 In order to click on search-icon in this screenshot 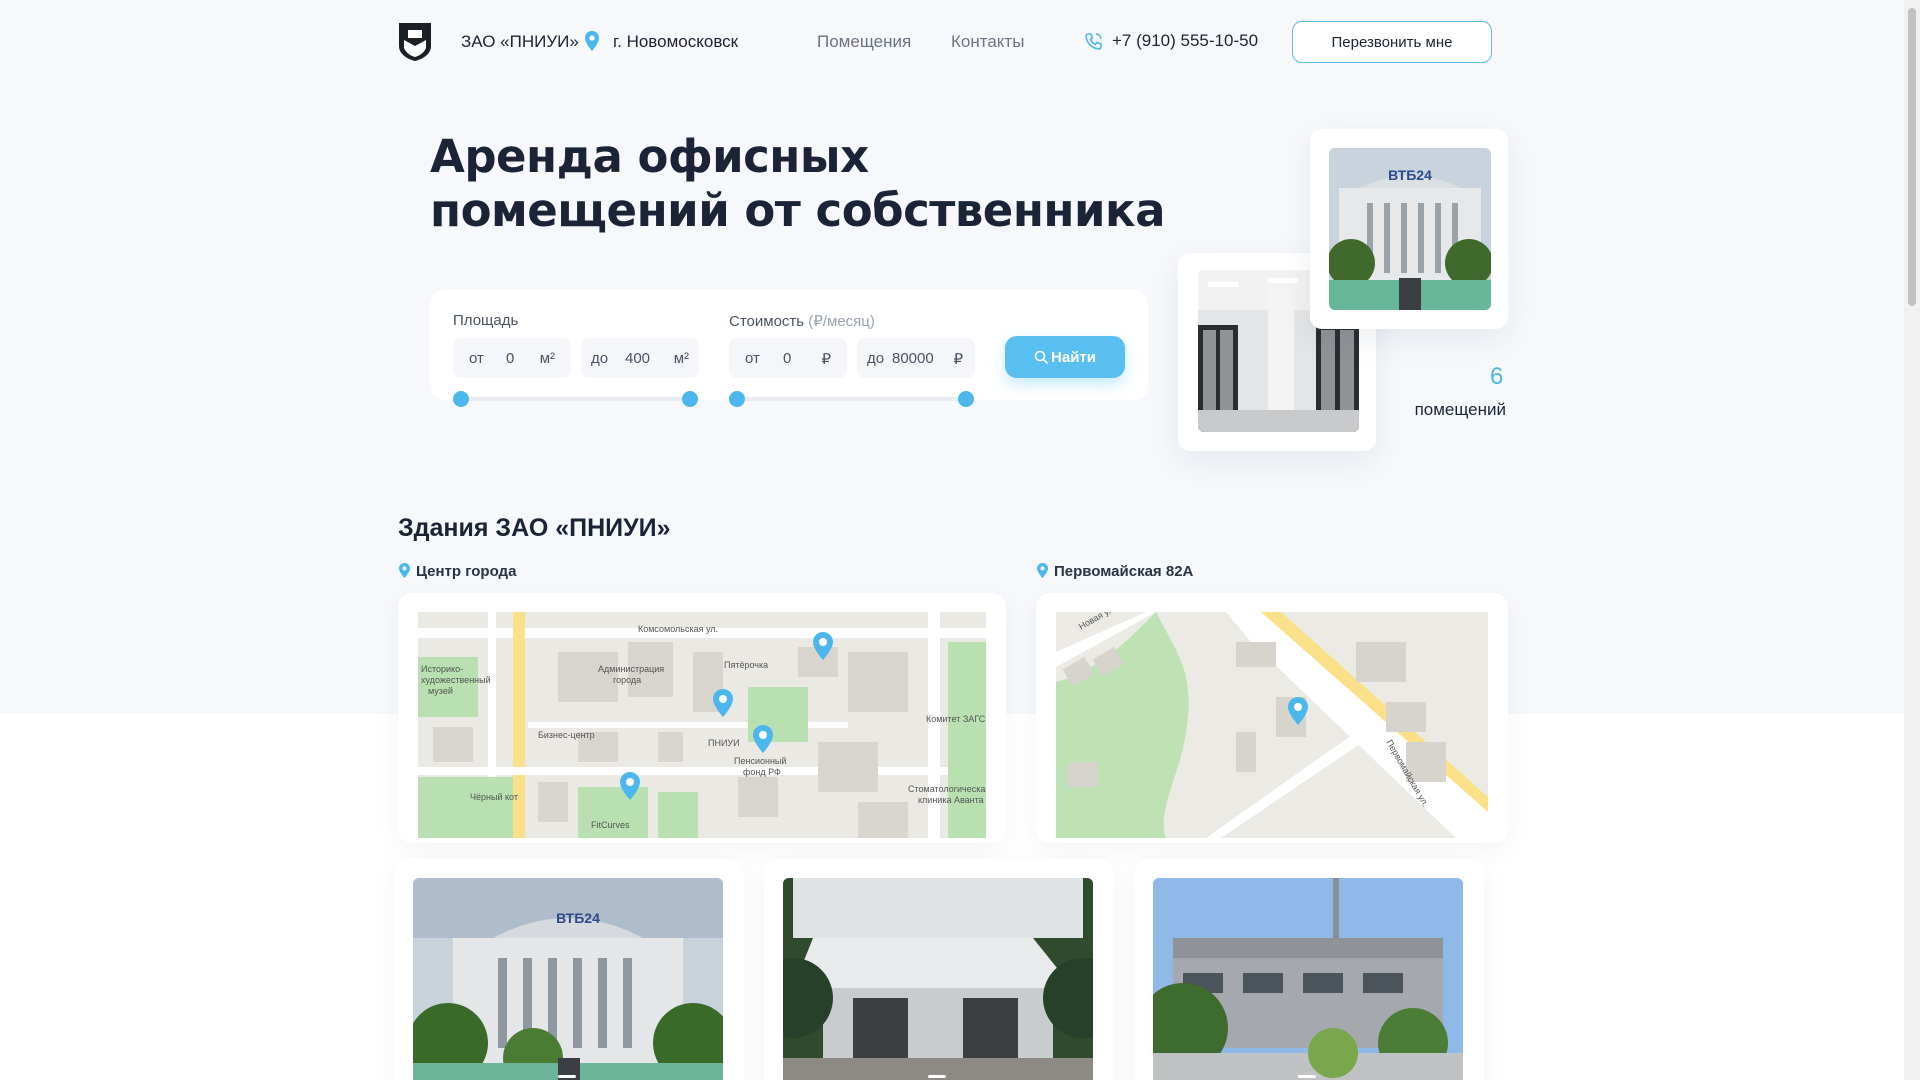, I will do `click(1041, 357)`.